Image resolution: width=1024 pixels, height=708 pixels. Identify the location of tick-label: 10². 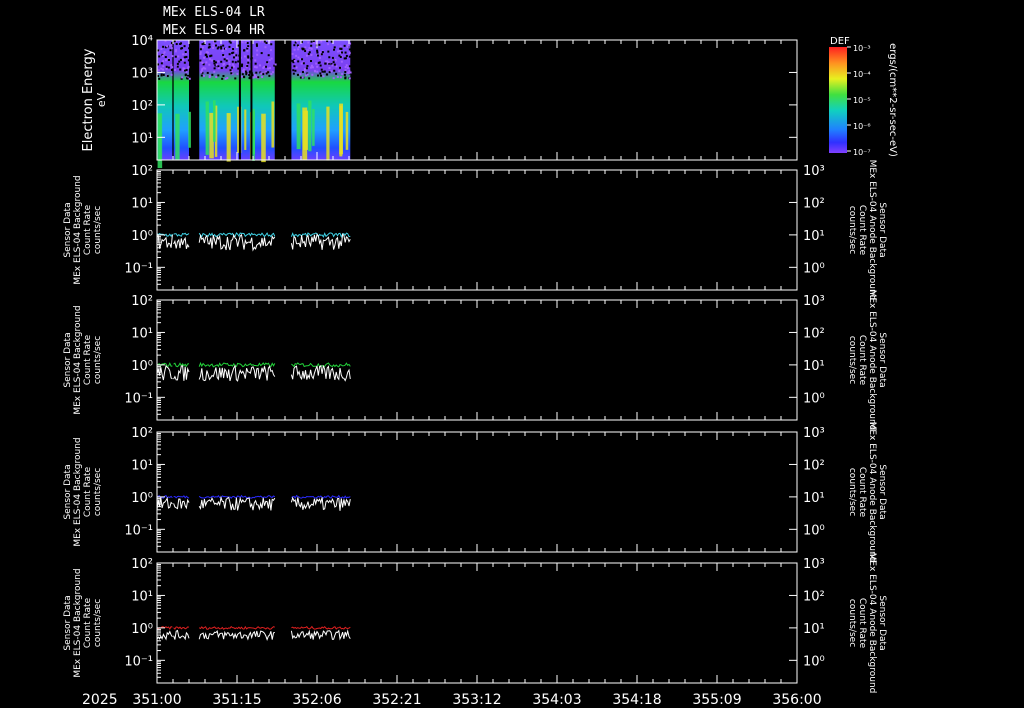
(142, 301).